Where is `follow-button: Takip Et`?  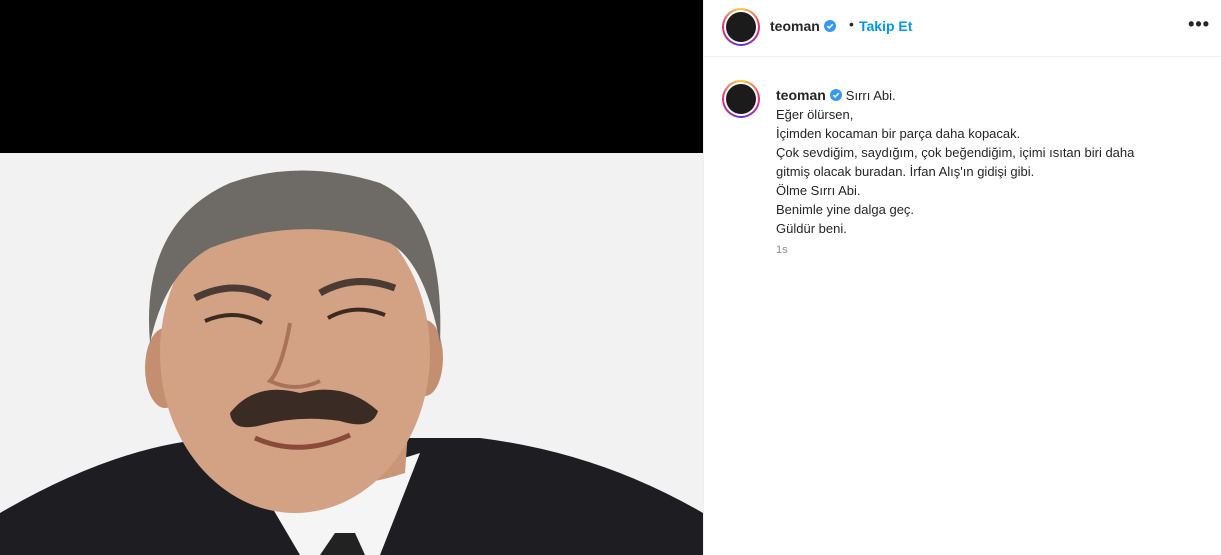 follow-button: Takip Et is located at coordinates (885, 26).